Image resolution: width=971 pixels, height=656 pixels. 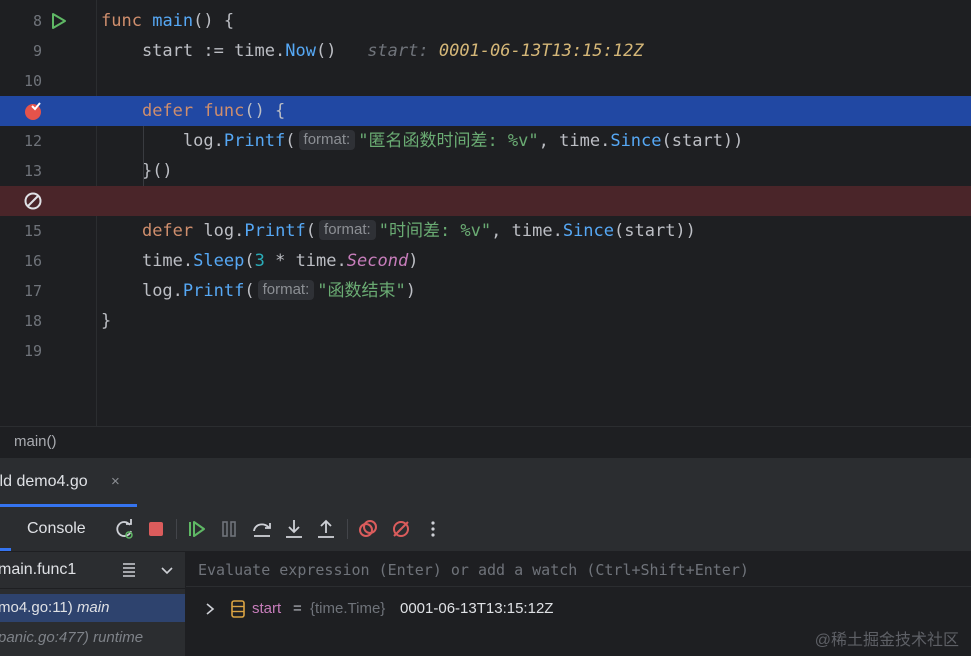 I want to click on evaluate-expression-input, so click(x=578, y=570).